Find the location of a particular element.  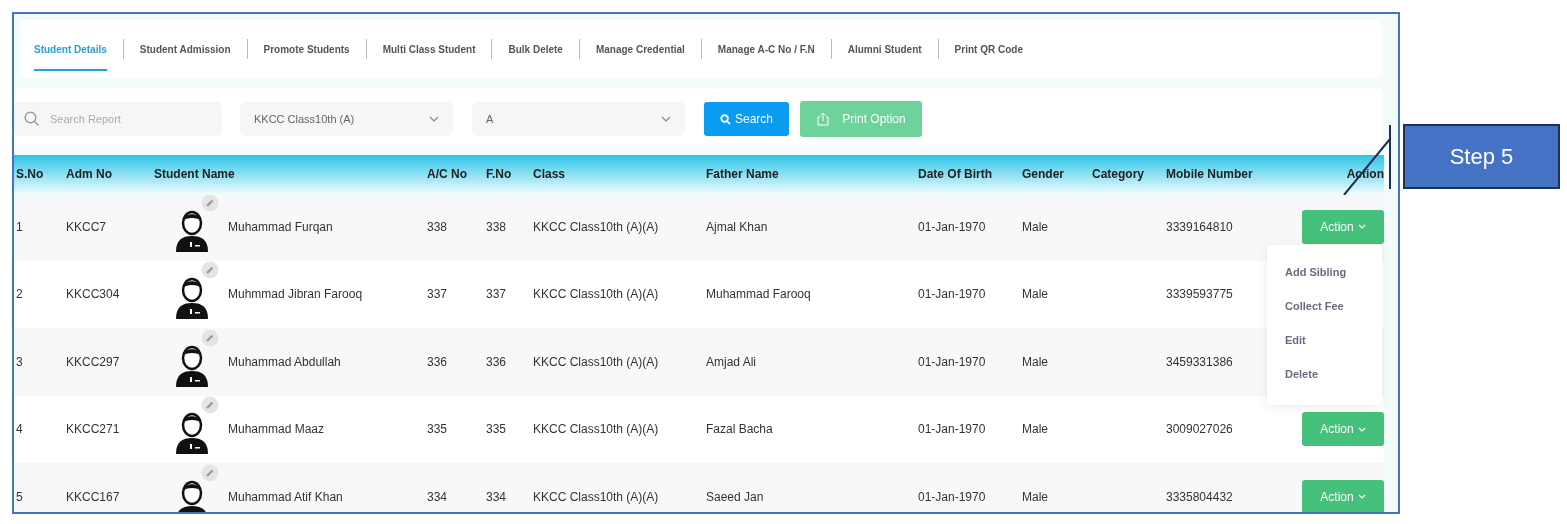

search-field: Search Report is located at coordinates (118, 119).